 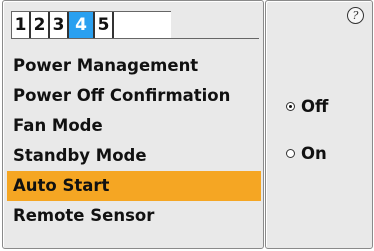 What do you see at coordinates (134, 156) in the screenshot?
I see `menu-item-standby-mode: Standby Mode` at bounding box center [134, 156].